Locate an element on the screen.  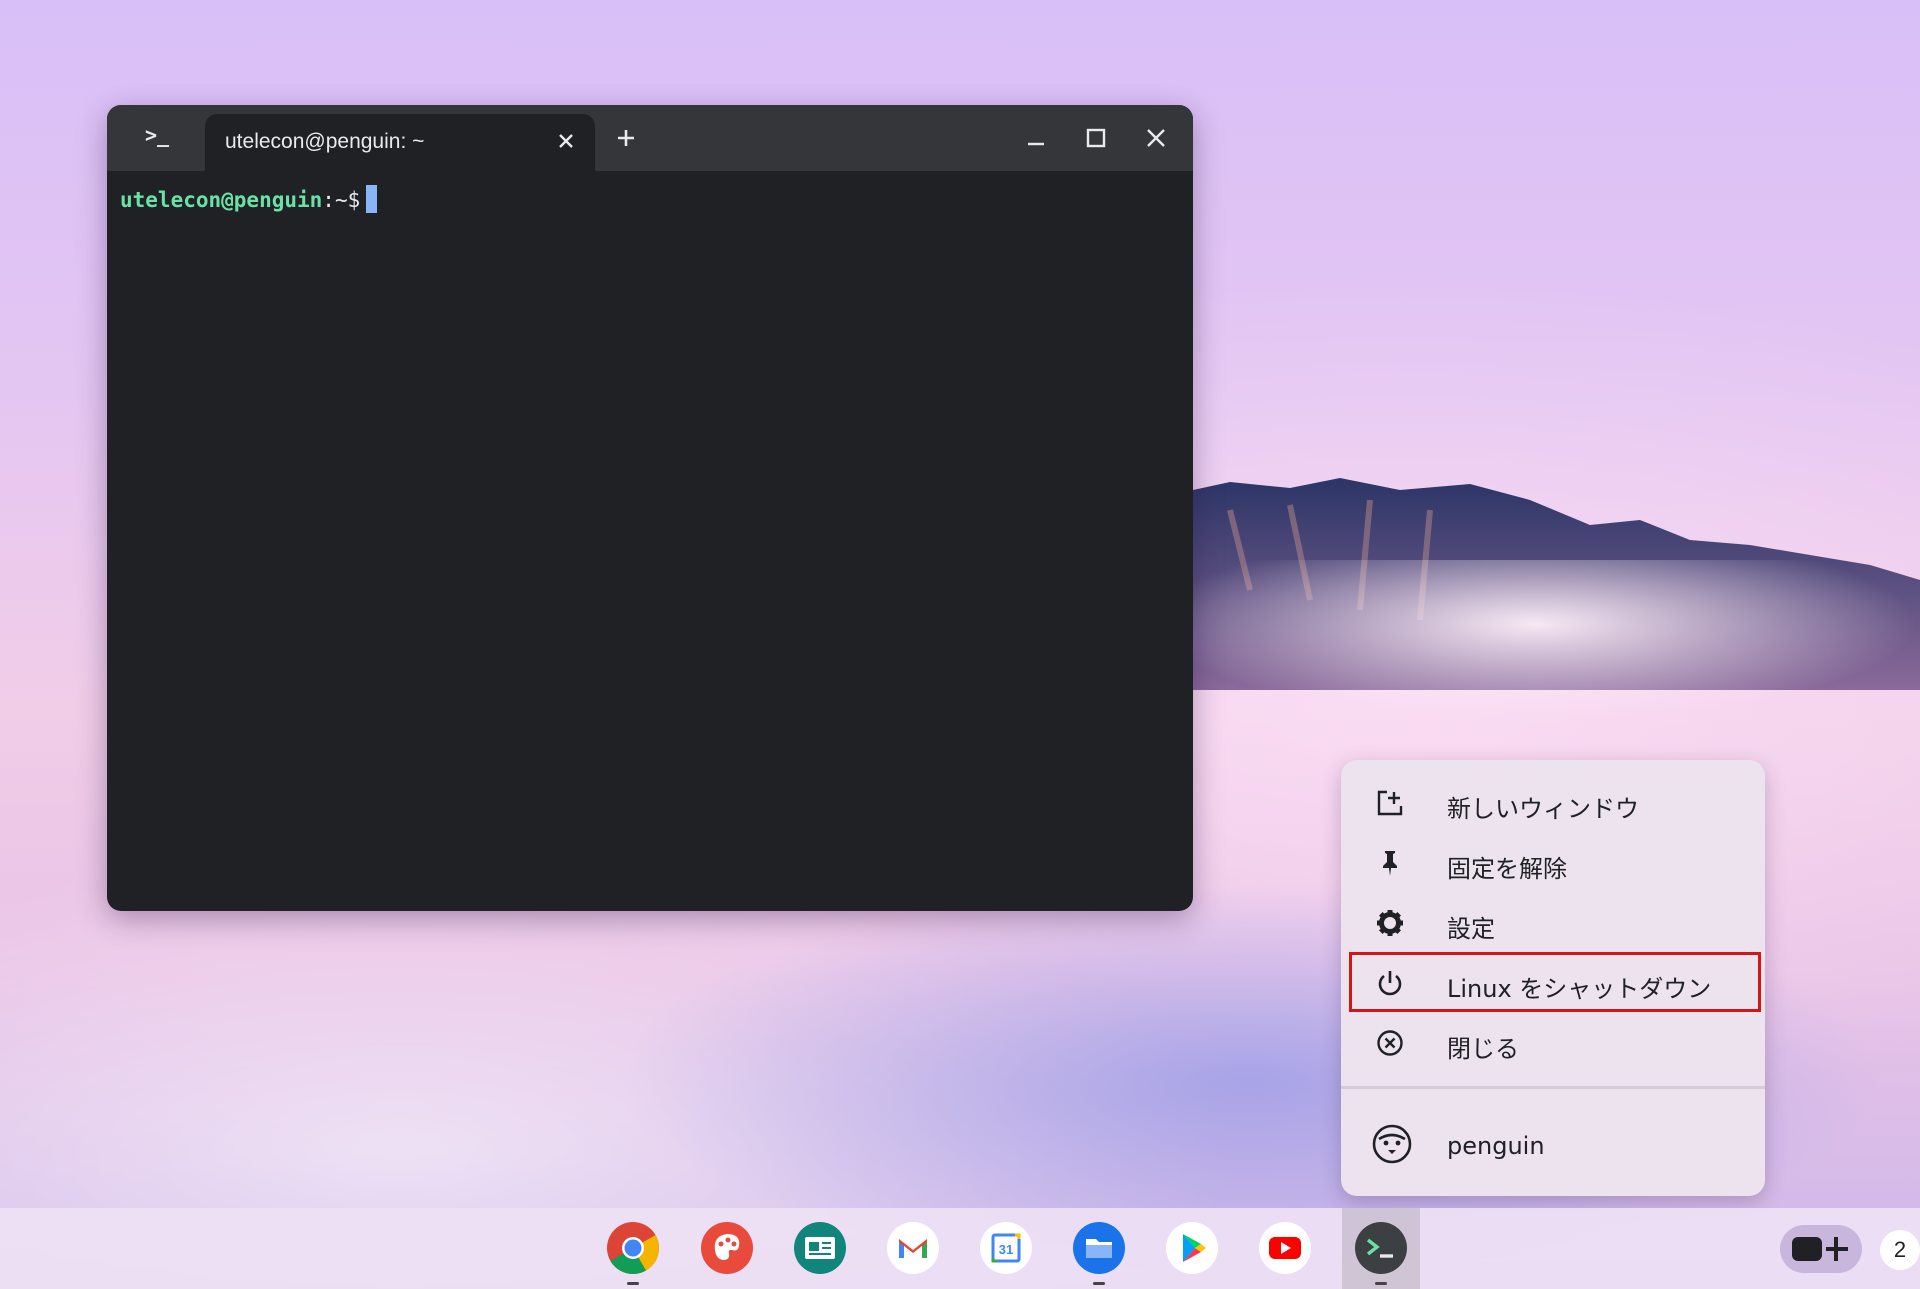
unpin-icon is located at coordinates (1390, 863).